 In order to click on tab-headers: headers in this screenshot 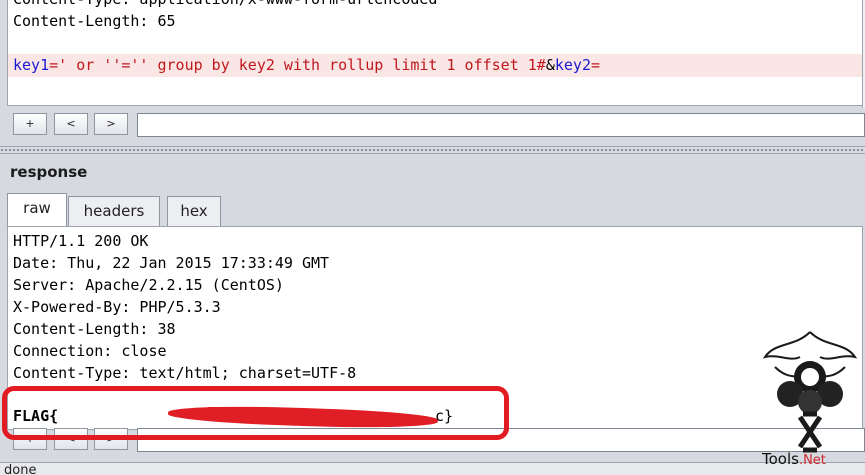, I will do `click(114, 211)`.